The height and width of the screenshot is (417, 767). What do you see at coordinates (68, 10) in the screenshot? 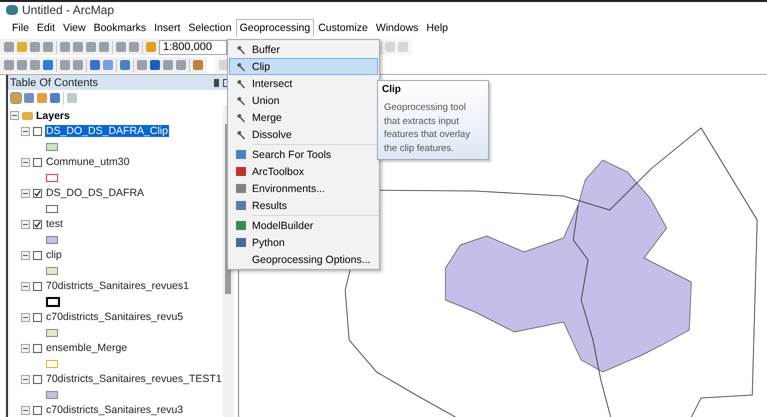
I see `window-title: Untitled - ArcMap` at bounding box center [68, 10].